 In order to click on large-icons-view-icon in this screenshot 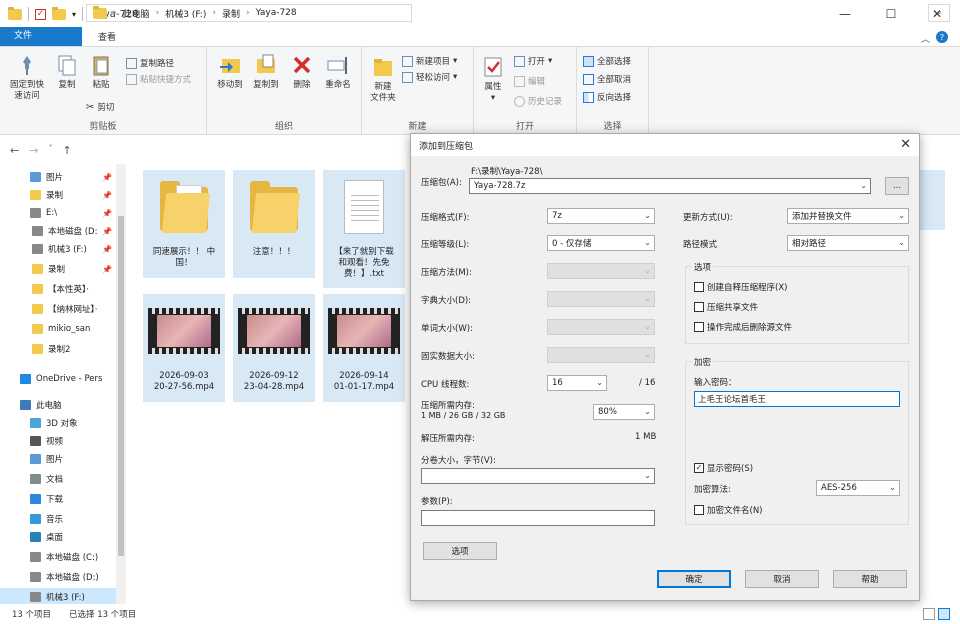, I will do `click(944, 614)`.